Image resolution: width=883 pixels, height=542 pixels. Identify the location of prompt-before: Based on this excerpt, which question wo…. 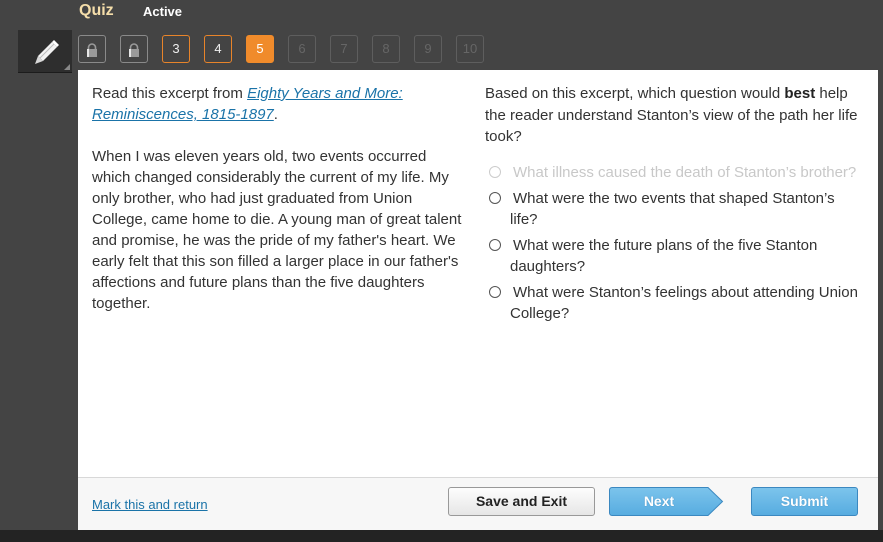
(635, 93).